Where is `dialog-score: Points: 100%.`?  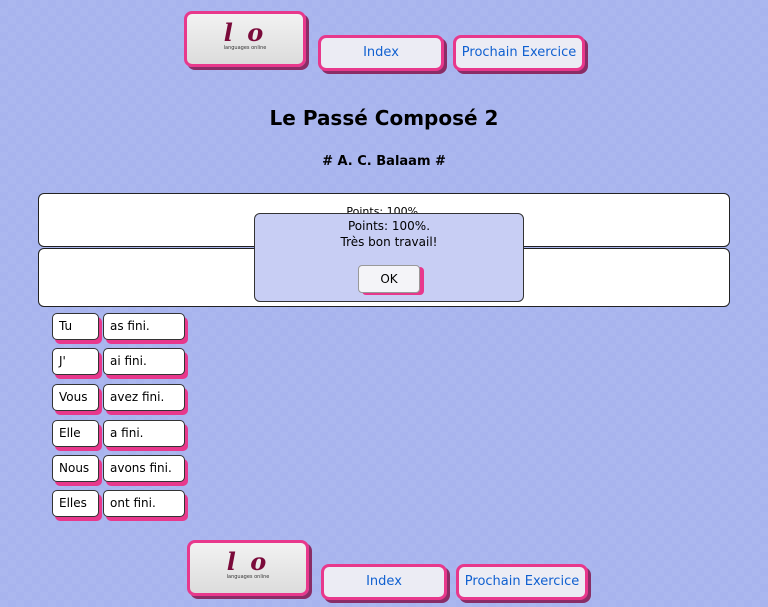 dialog-score: Points: 100%. is located at coordinates (389, 226).